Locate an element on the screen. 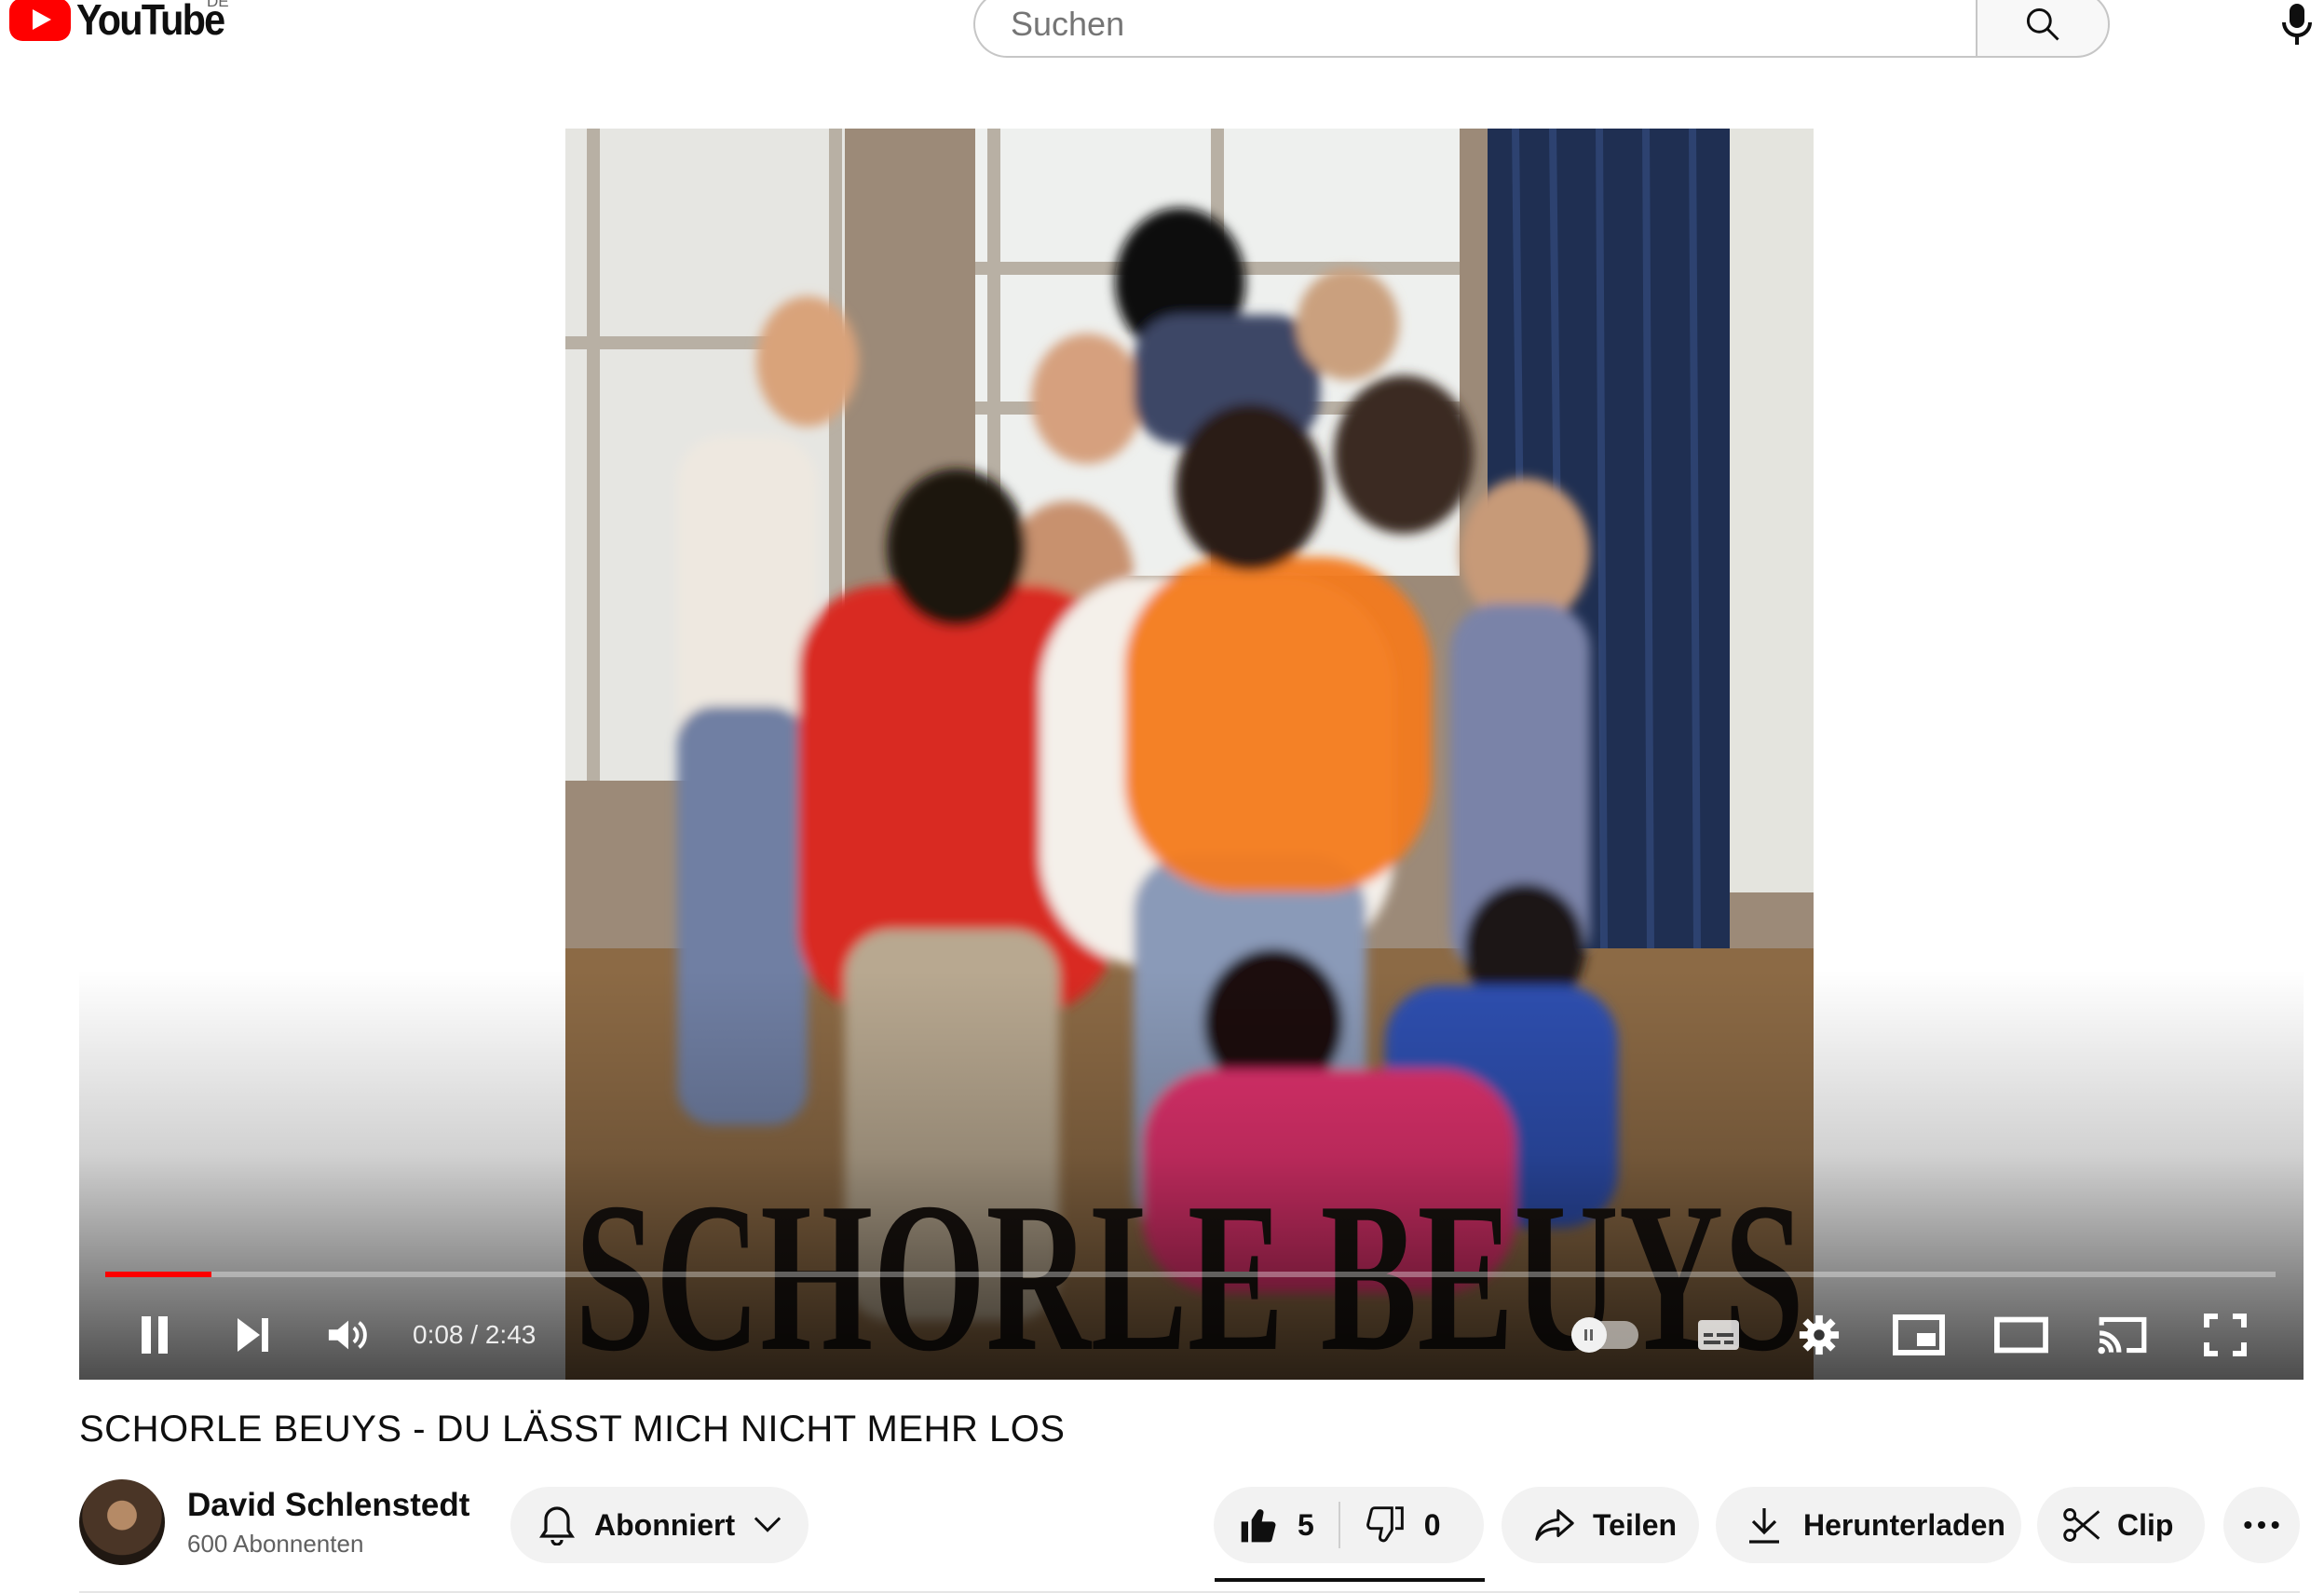 The image size is (2324, 1593). fullscreen-icon is located at coordinates (2225, 1335).